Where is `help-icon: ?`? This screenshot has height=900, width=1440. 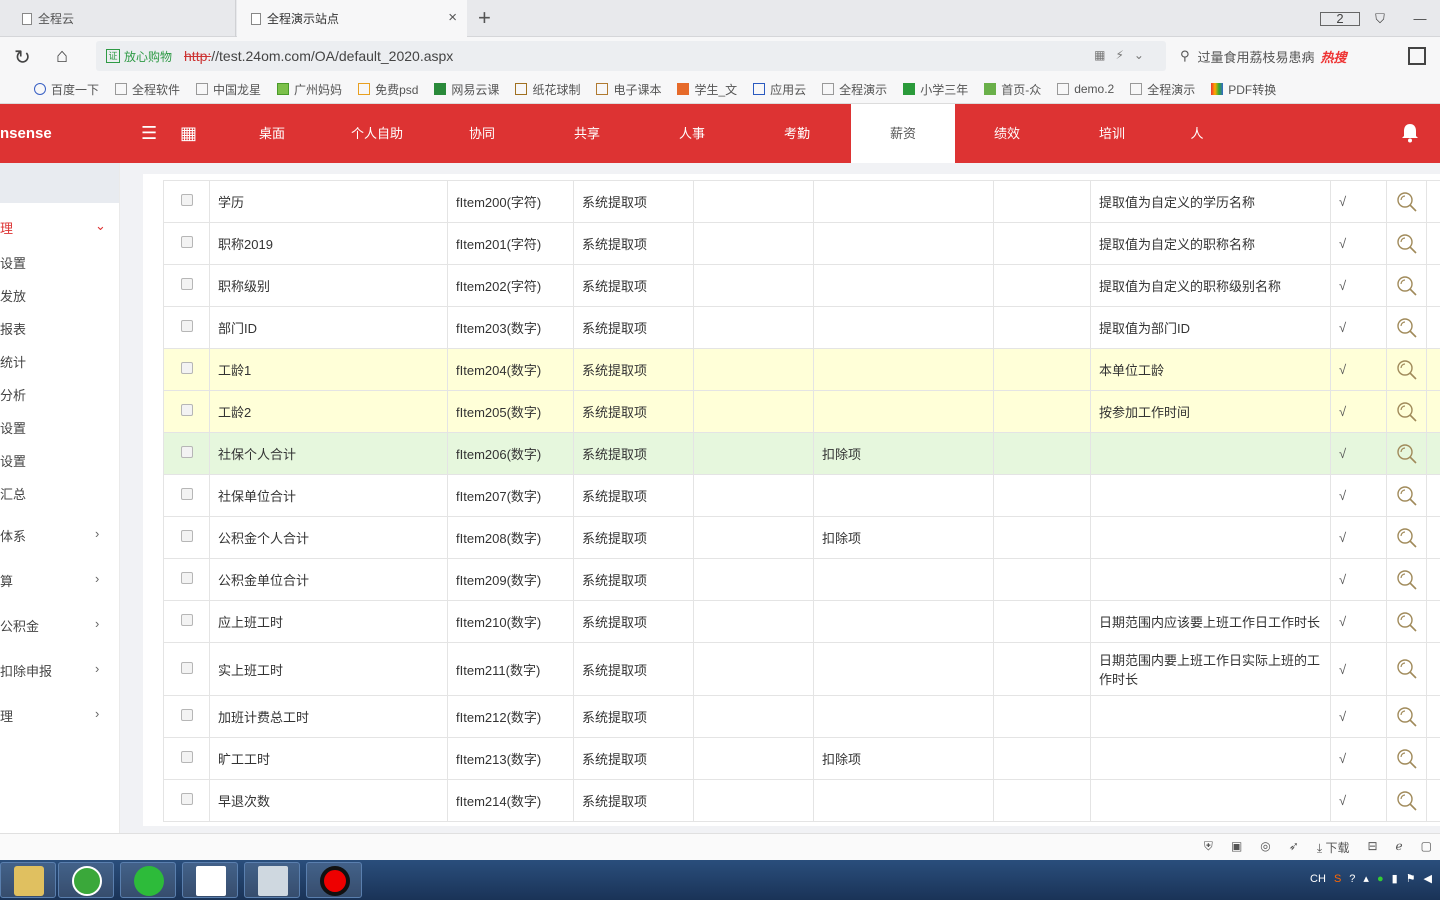 help-icon: ? is located at coordinates (1352, 879).